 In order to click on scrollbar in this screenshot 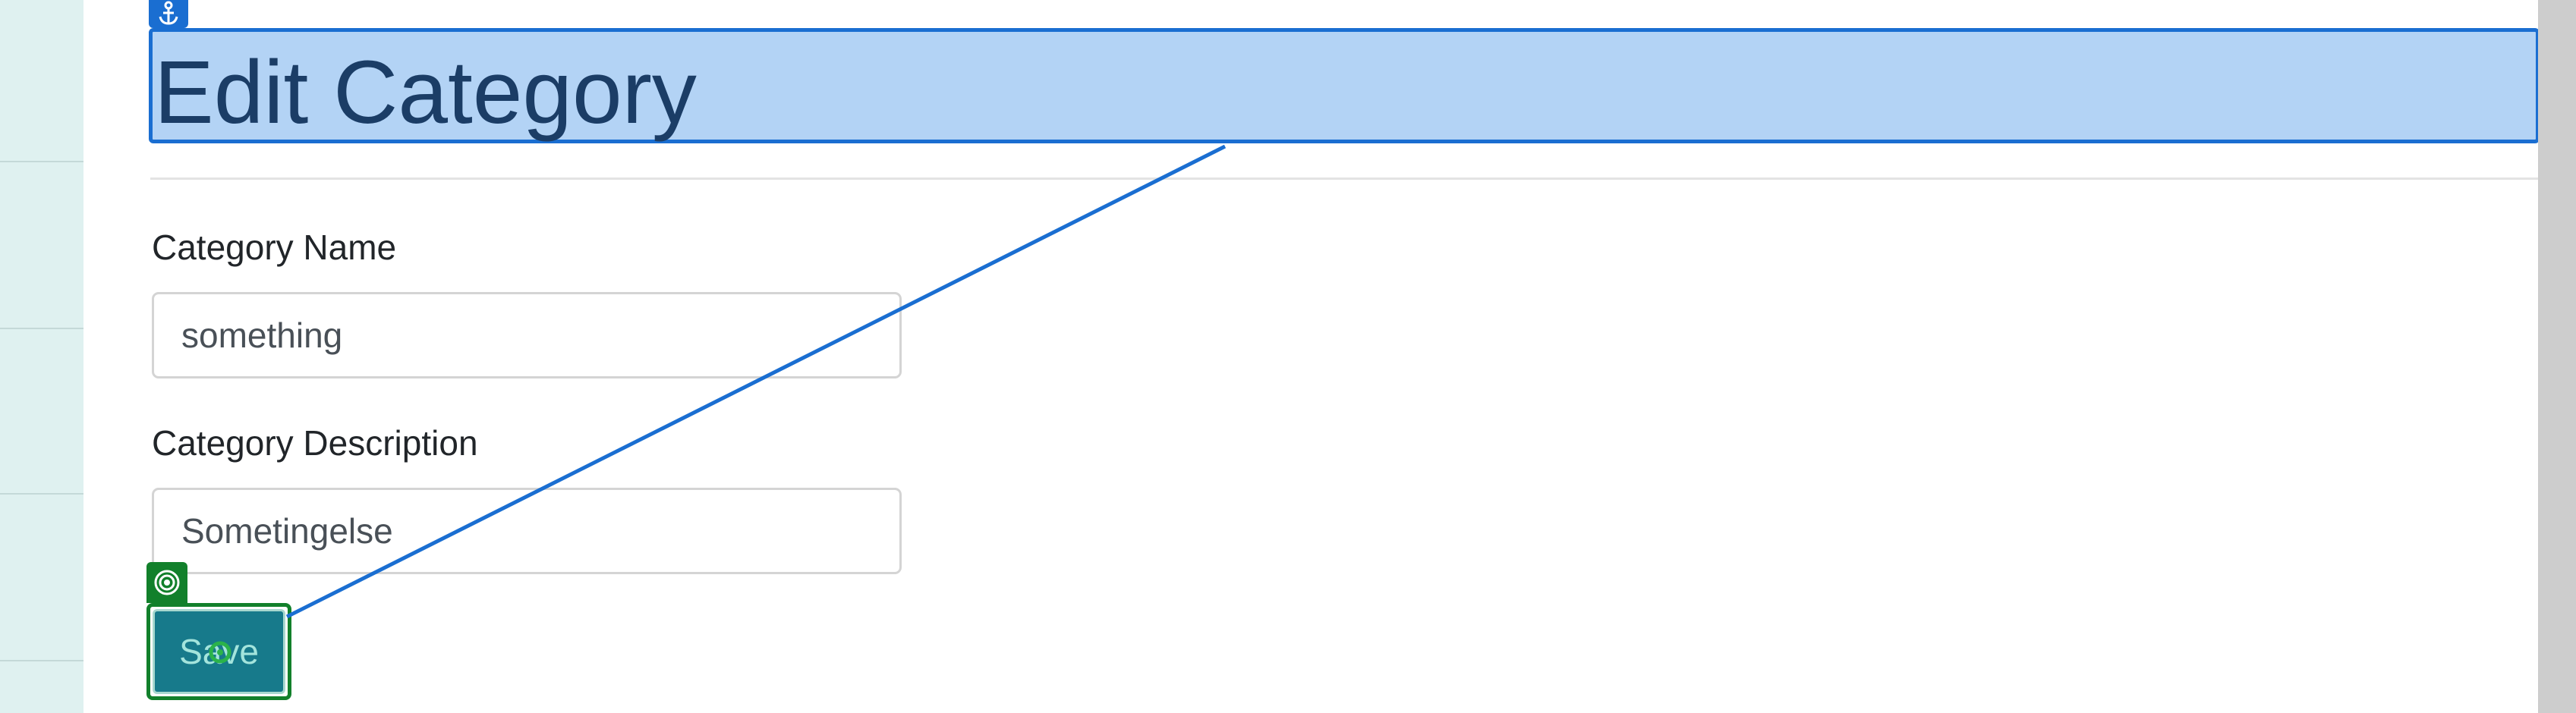, I will do `click(2557, 356)`.